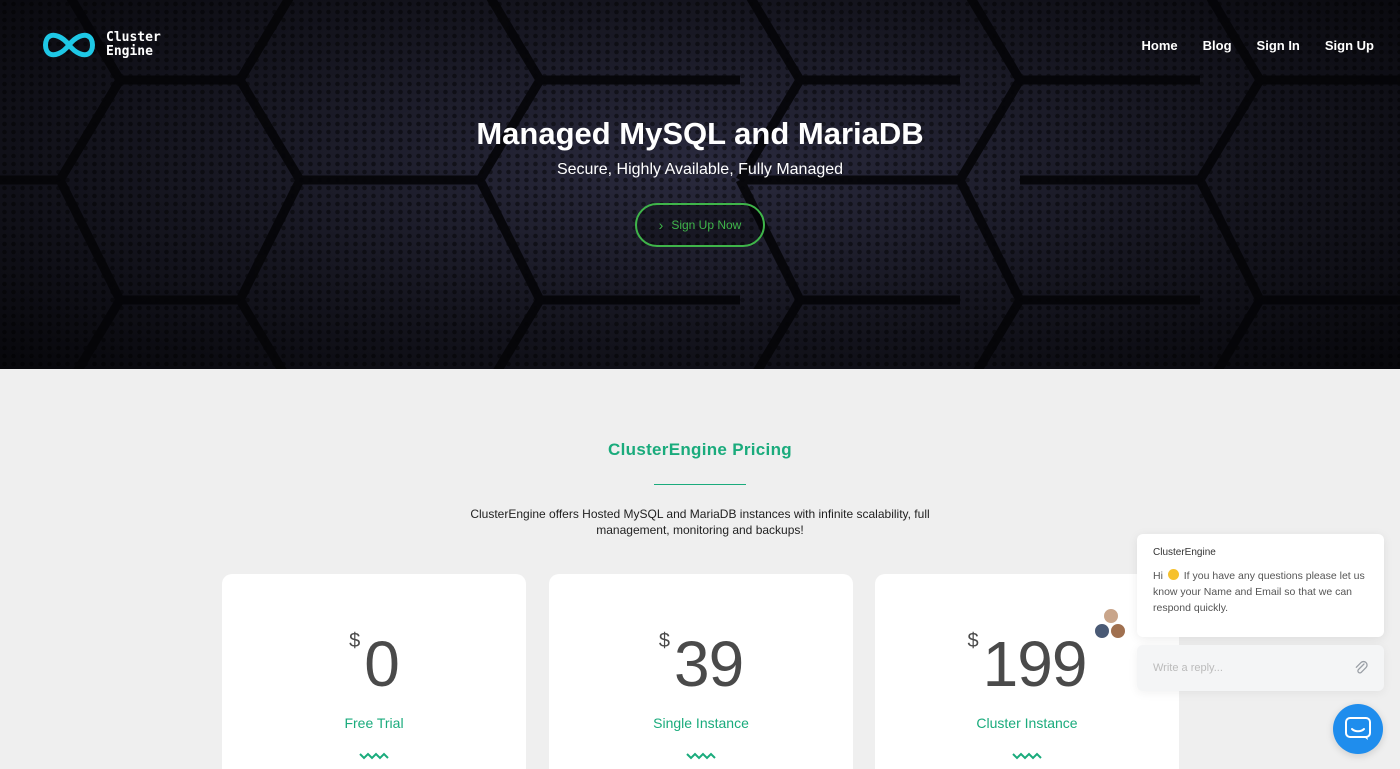 This screenshot has height=769, width=1400. I want to click on sign-up-now-button: › Sign Up Now, so click(700, 225).